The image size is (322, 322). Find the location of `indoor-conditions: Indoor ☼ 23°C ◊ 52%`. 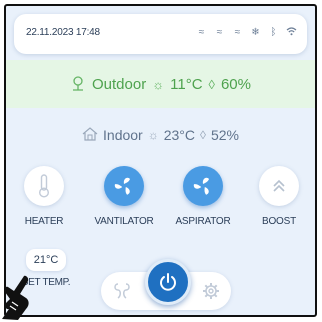

indoor-conditions: Indoor ☼ 23°C ◊ 52% is located at coordinates (160, 135).